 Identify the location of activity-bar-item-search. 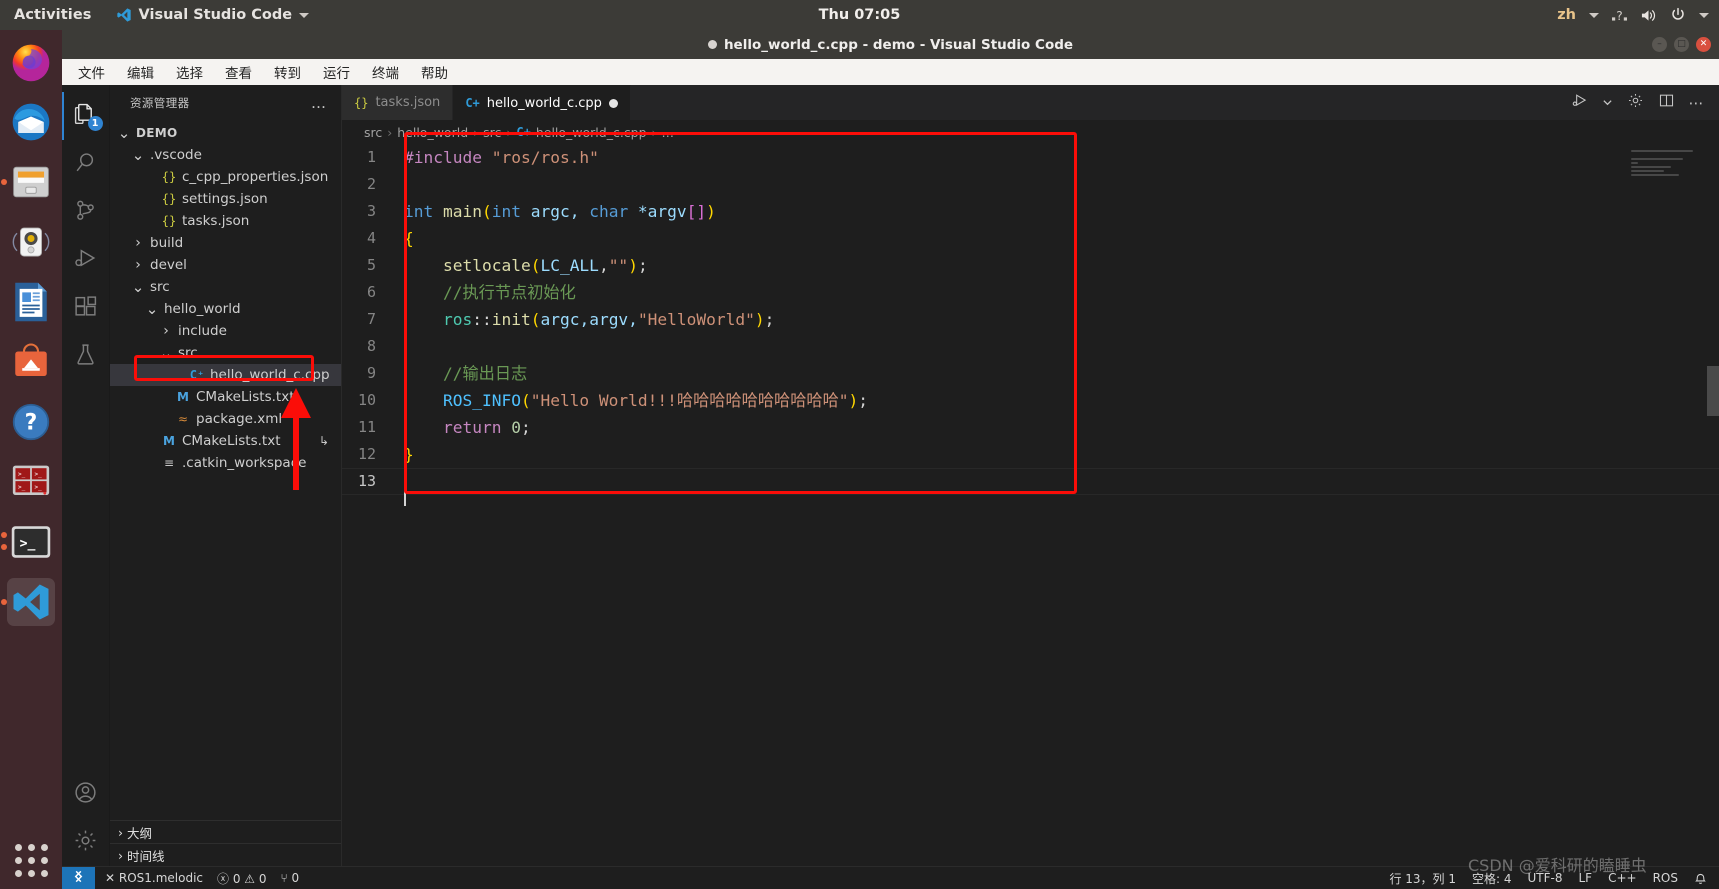
(86, 164).